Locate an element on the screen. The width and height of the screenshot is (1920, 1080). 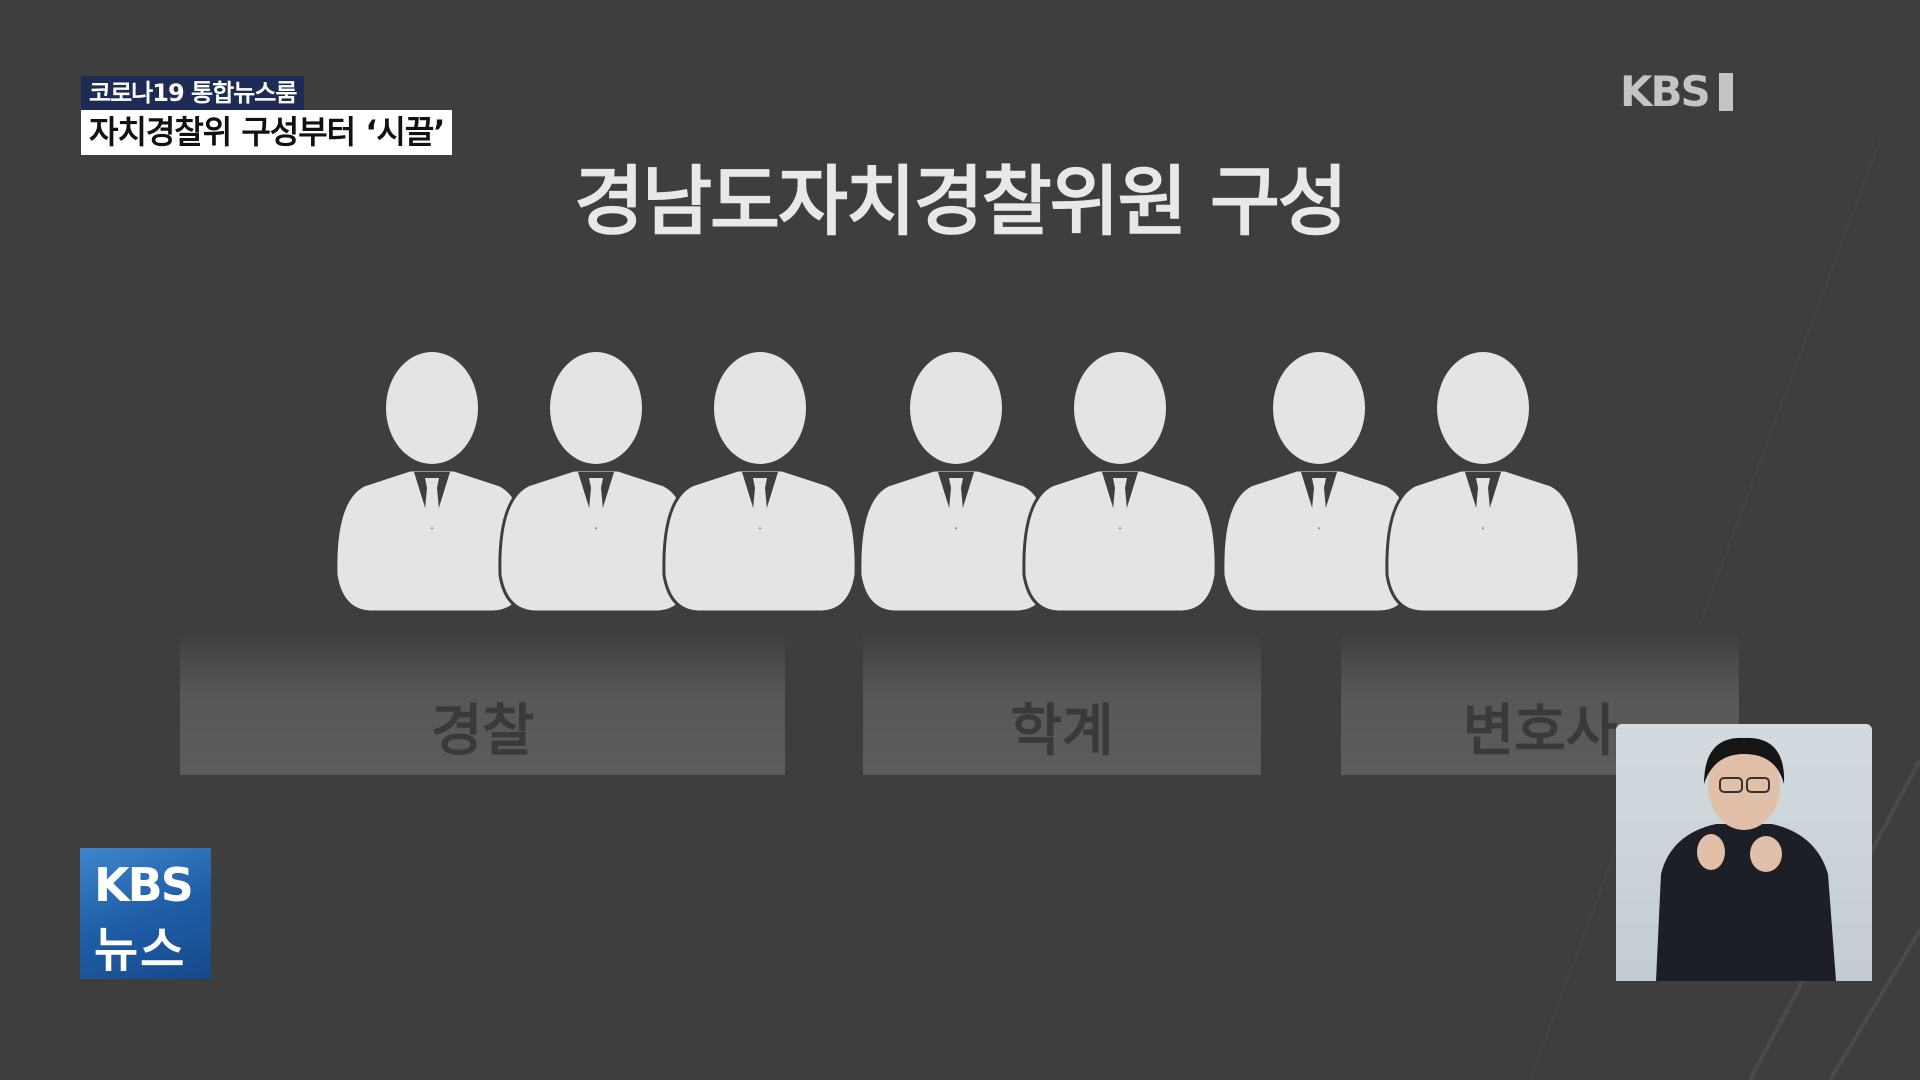
sign-language-interpreter is located at coordinates (1744, 852).